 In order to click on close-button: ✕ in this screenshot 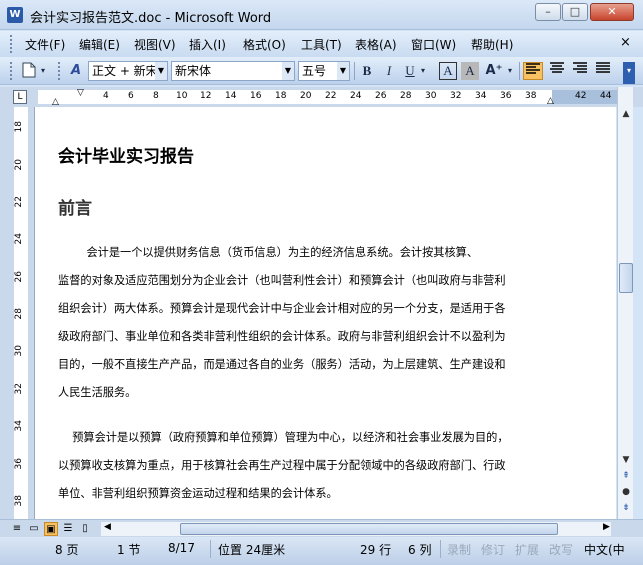, I will do `click(612, 12)`.